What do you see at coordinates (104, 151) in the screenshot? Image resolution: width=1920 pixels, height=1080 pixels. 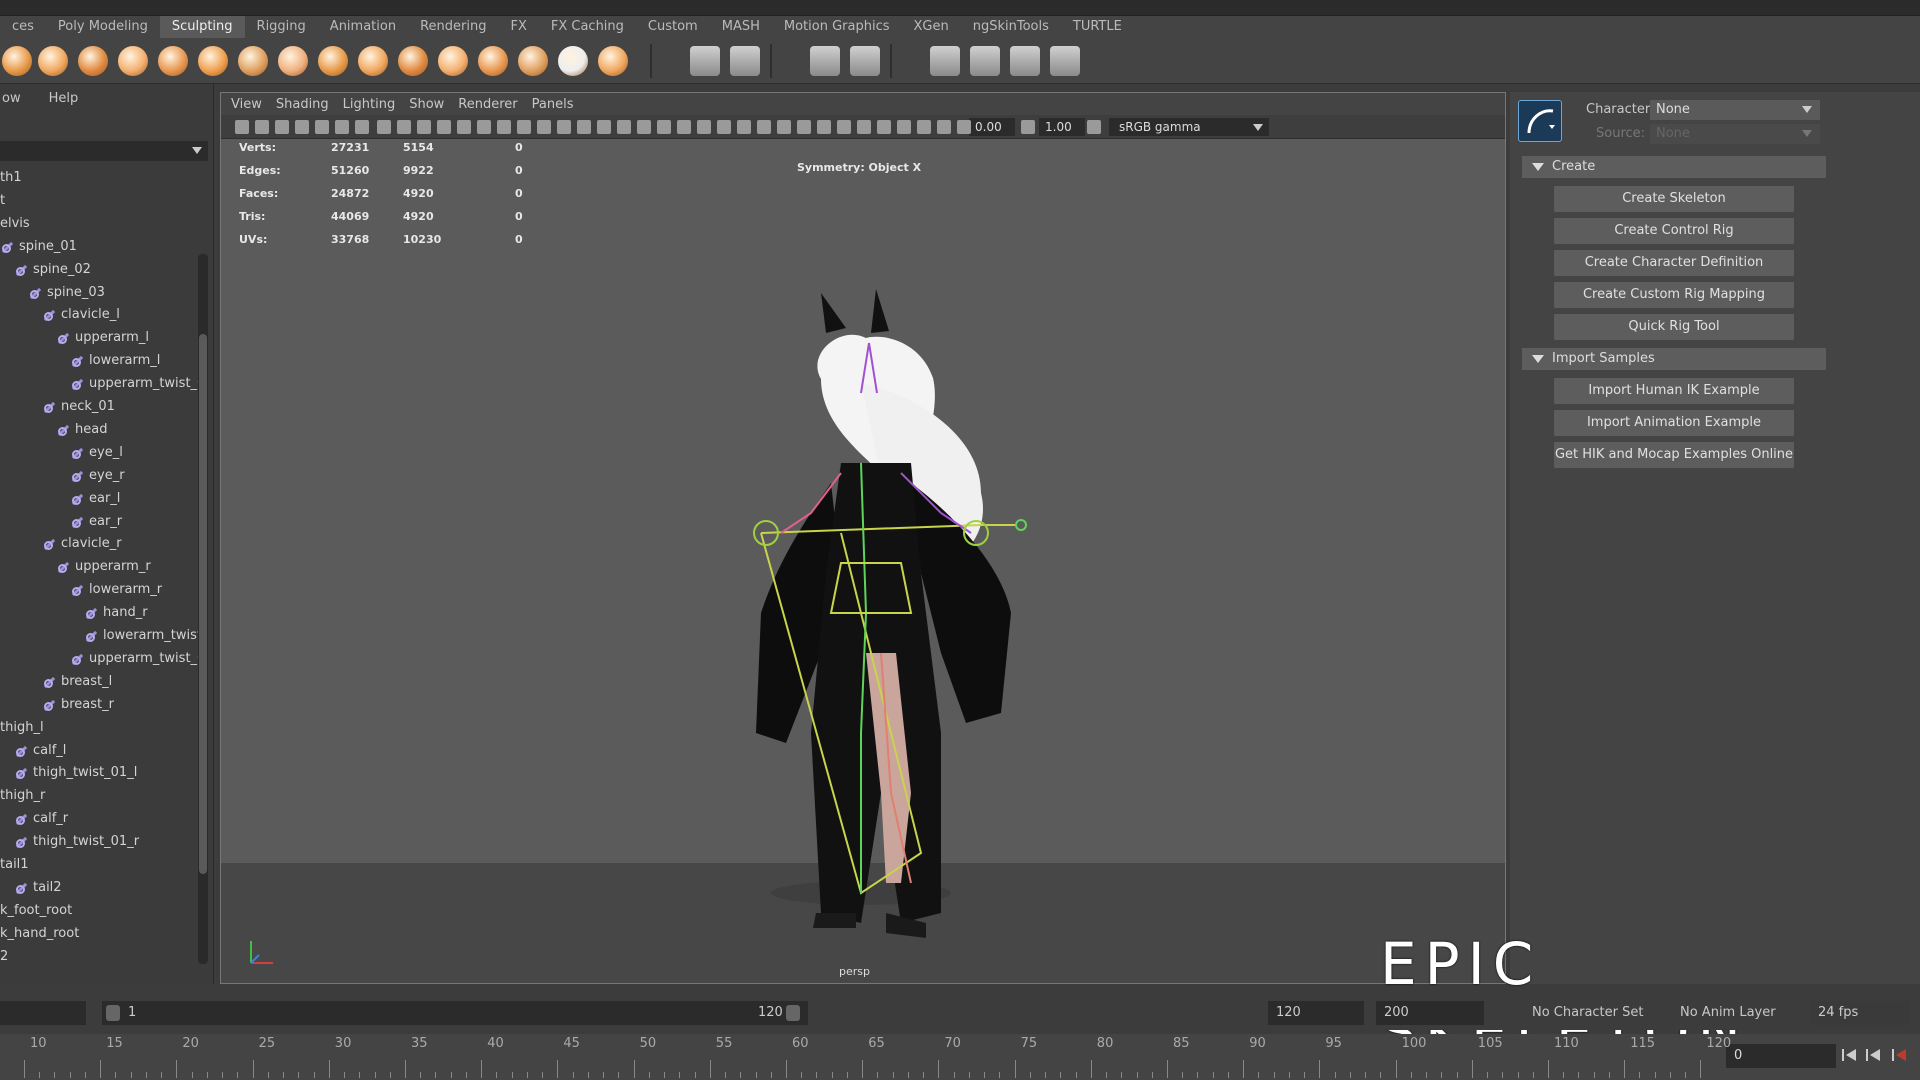 I see `outliner-filter` at bounding box center [104, 151].